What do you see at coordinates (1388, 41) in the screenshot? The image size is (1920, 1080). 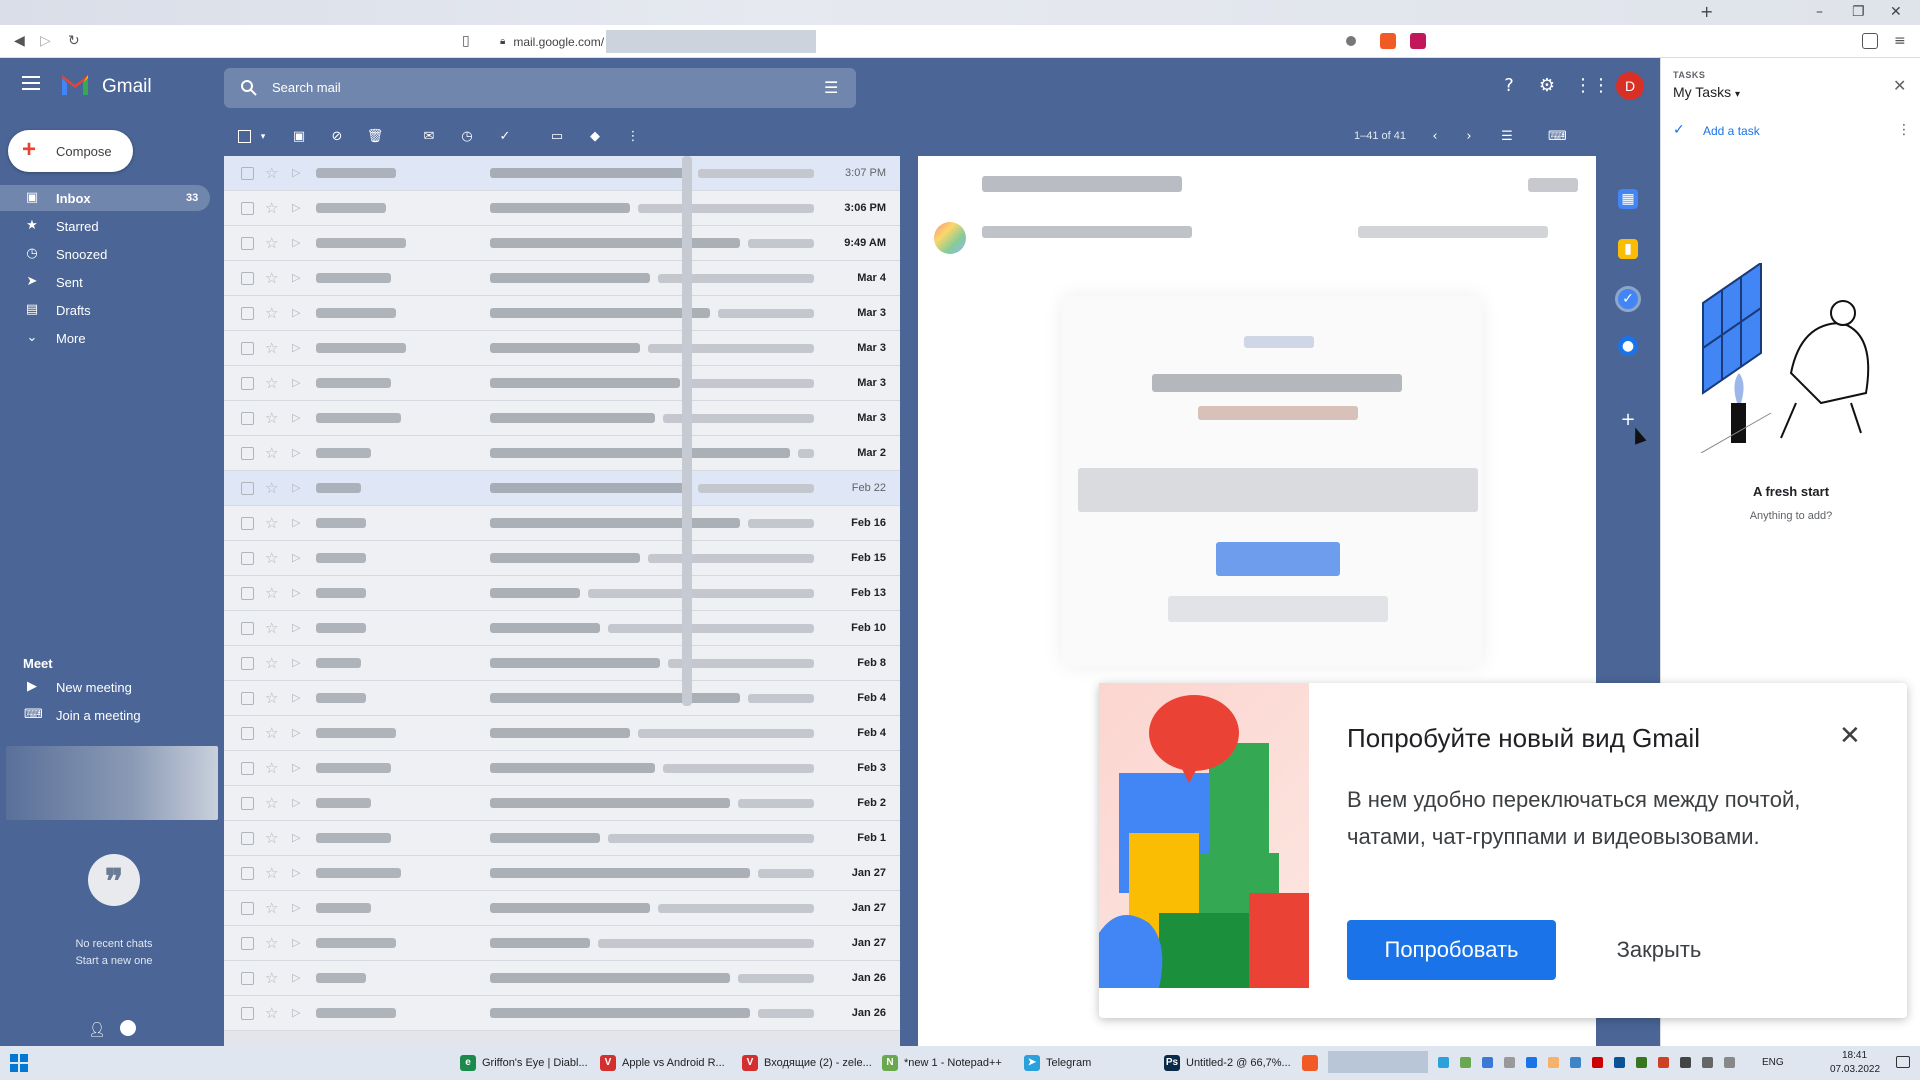 I see `brave-shield-icon` at bounding box center [1388, 41].